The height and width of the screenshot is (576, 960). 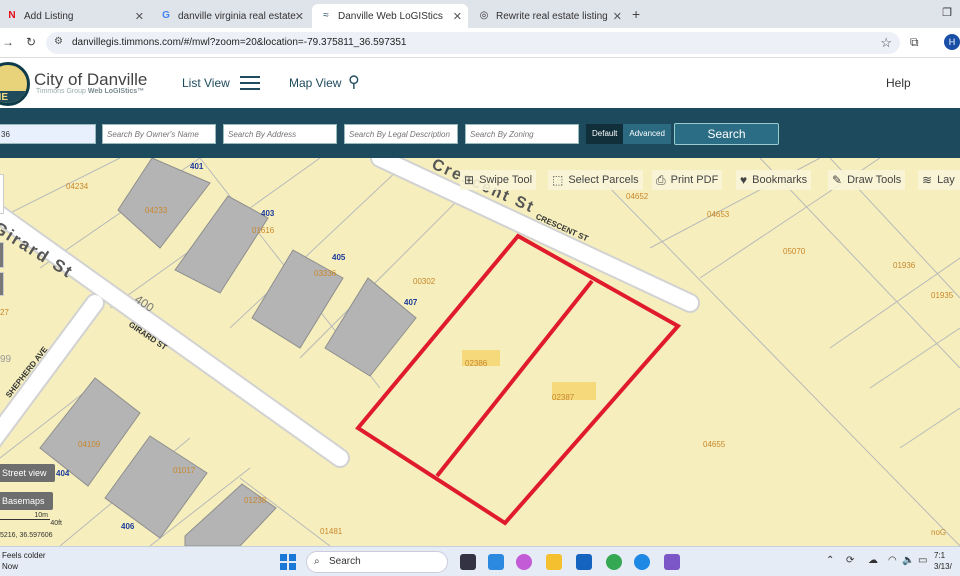 I want to click on parcel-label: 04653, so click(x=718, y=214).